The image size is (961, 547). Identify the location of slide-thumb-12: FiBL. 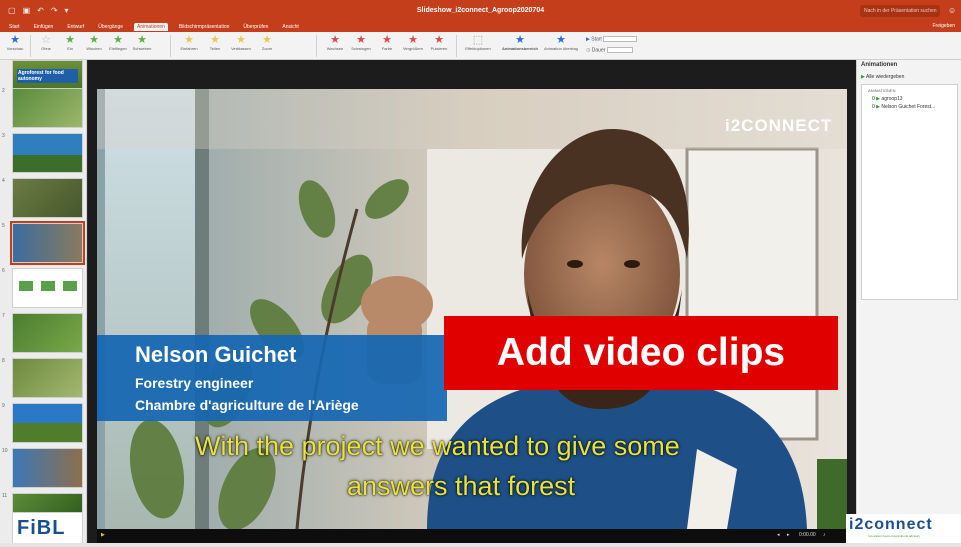
(47, 528).